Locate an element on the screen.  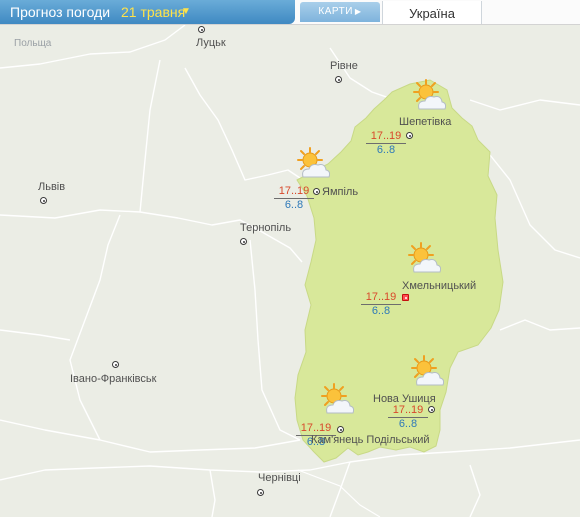
forecast-date-selector: Прогноз погоди 21 травня ▼ is located at coordinates (147, 12).